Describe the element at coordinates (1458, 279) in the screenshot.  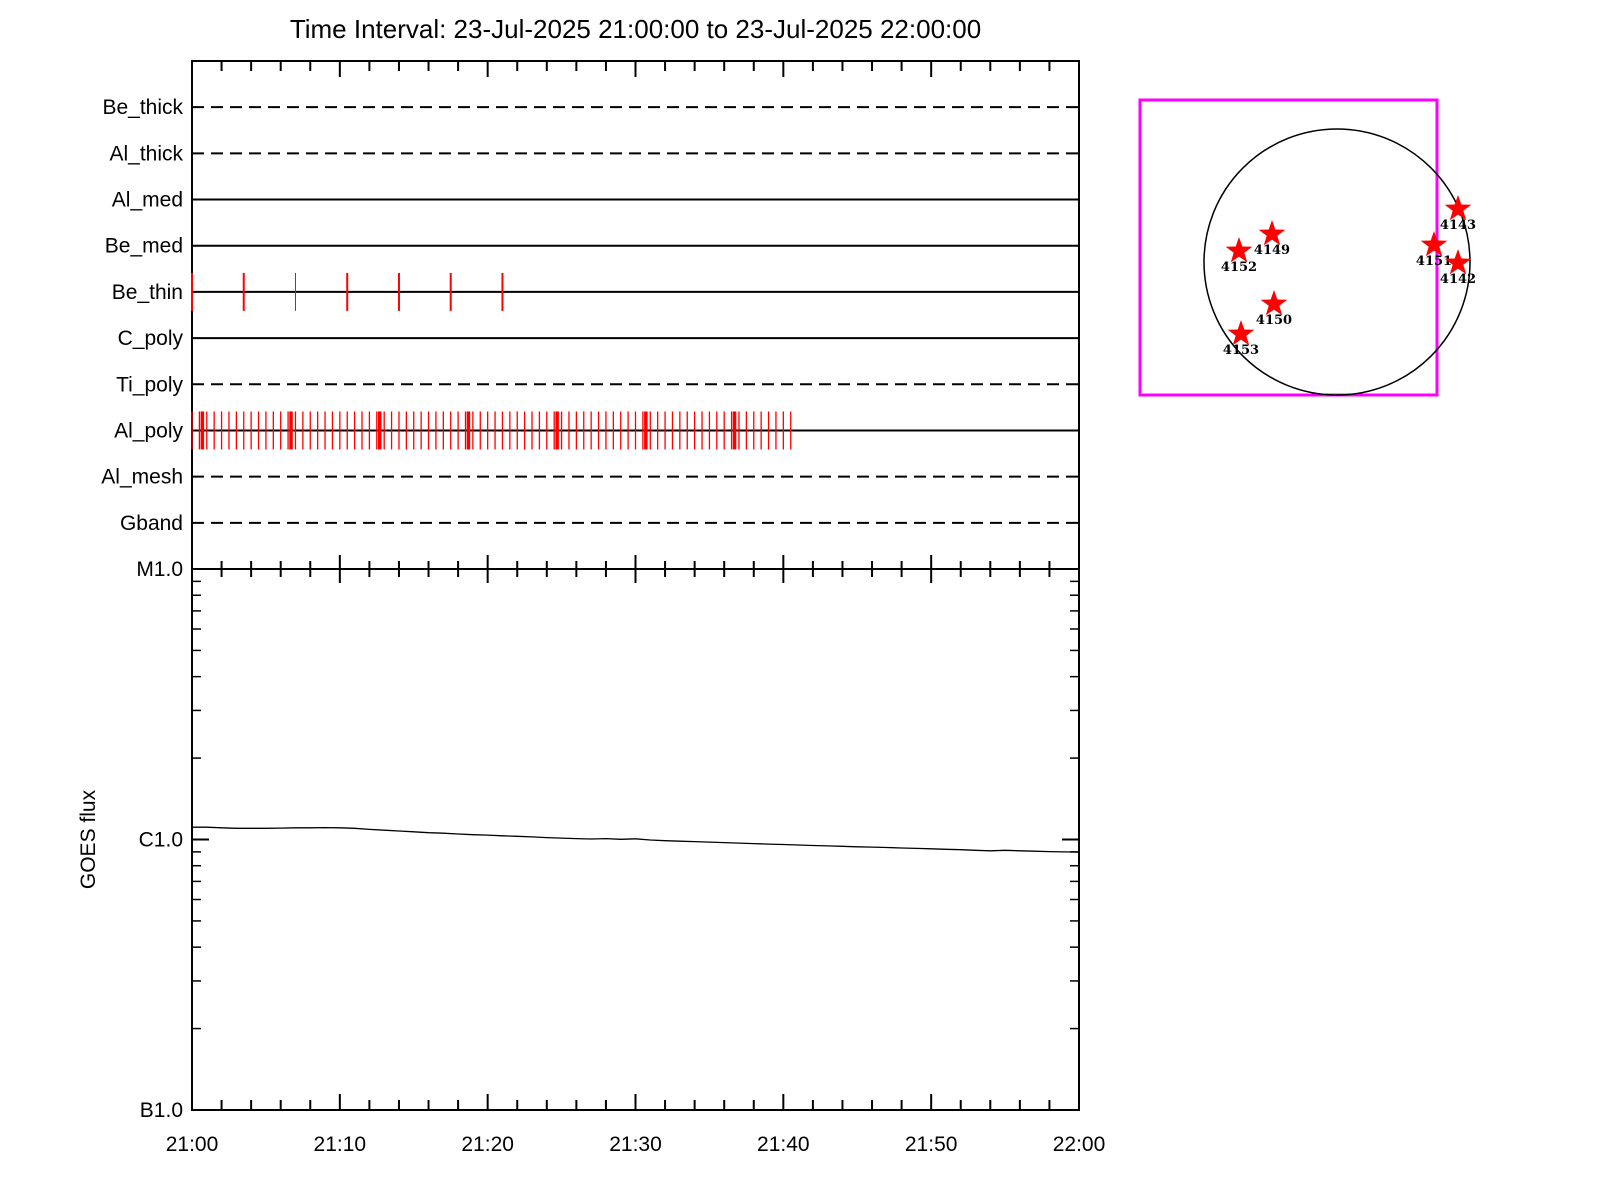
I see `active-region-label-4142: 4142` at that location.